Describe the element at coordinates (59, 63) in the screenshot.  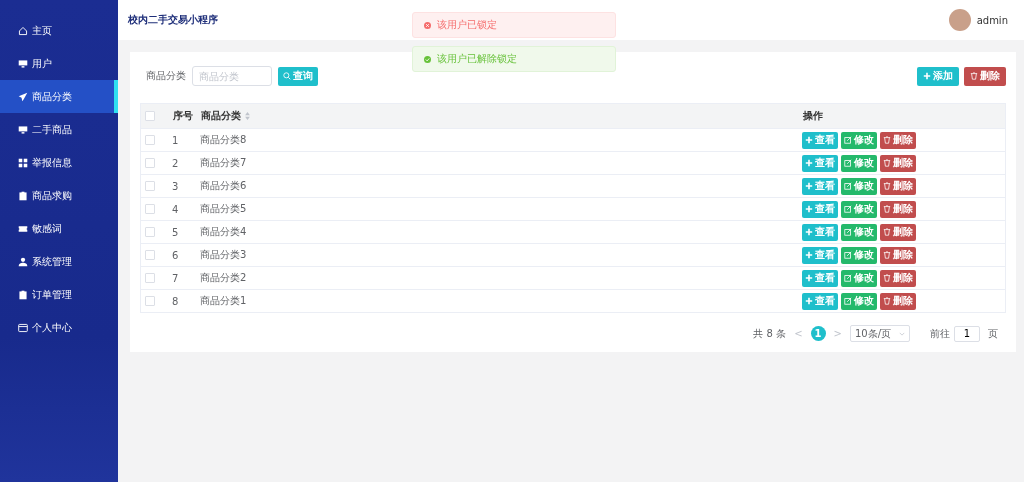
I see `sidebar-item: 用户` at that location.